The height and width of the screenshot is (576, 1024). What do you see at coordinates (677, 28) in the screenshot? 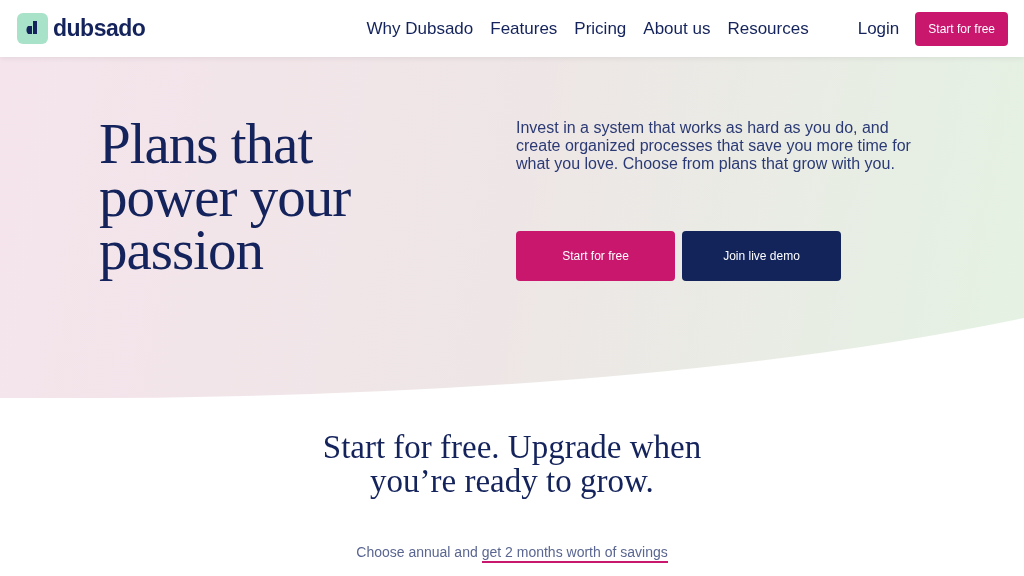
I see `nav-link: About us` at bounding box center [677, 28].